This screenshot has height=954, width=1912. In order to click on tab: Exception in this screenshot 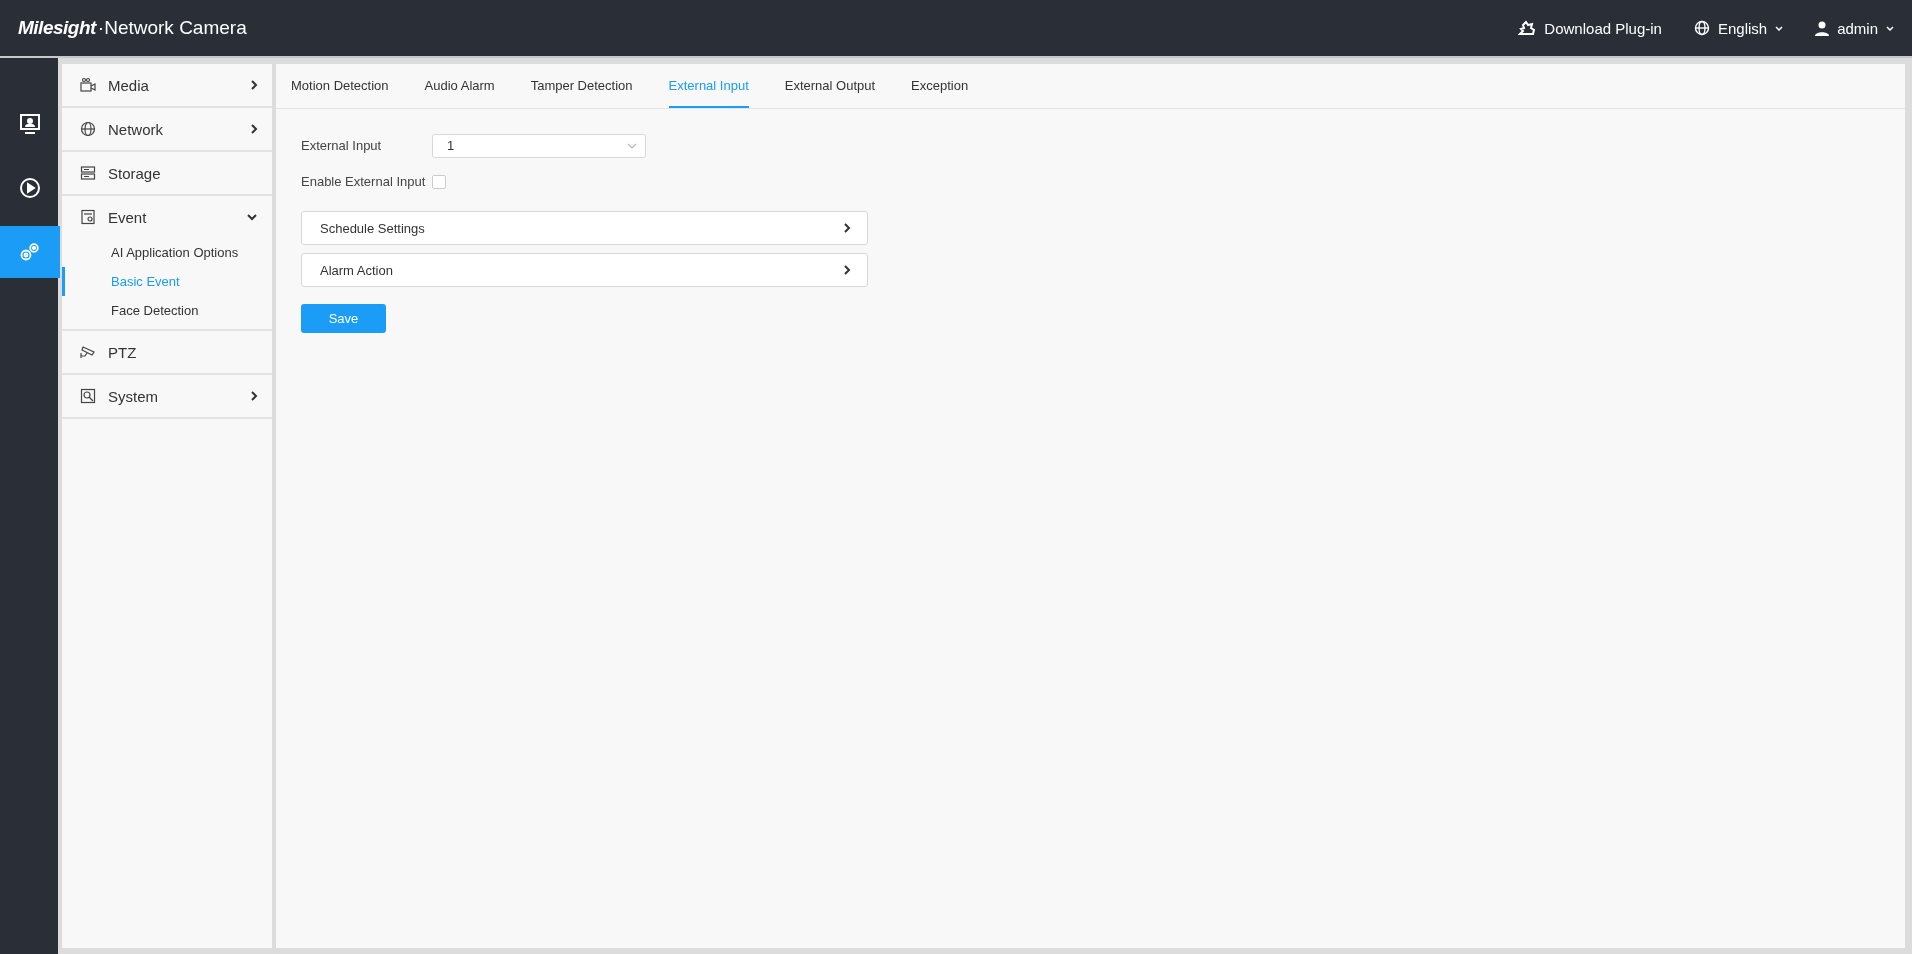, I will do `click(940, 86)`.